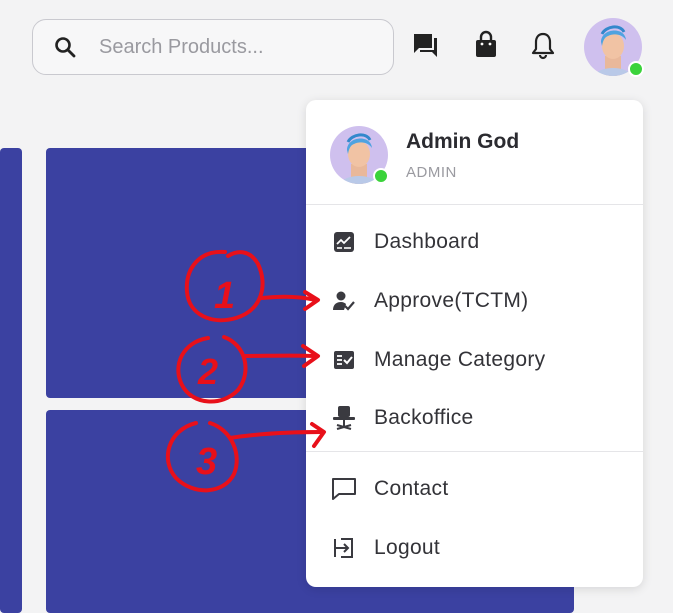 This screenshot has width=673, height=613. What do you see at coordinates (425, 45) in the screenshot?
I see `chat-icon` at bounding box center [425, 45].